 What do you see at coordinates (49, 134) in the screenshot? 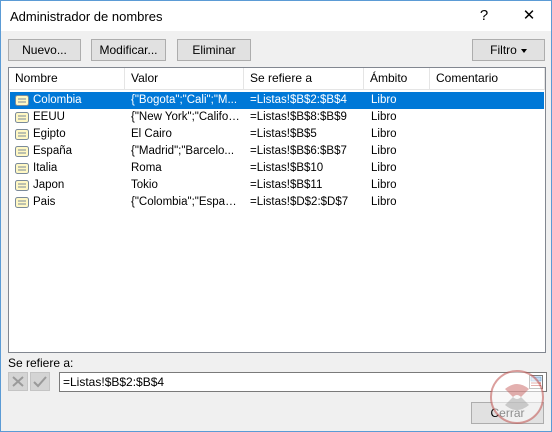
I see `name-cell: Egipto` at bounding box center [49, 134].